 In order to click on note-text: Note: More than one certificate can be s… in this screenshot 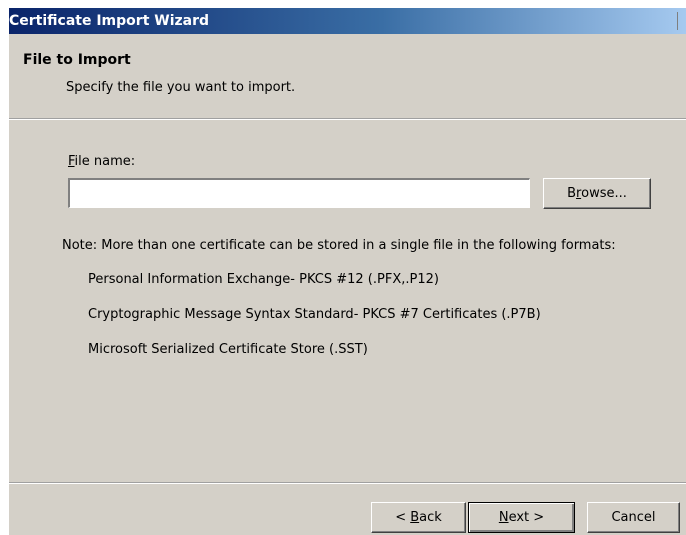, I will do `click(339, 245)`.